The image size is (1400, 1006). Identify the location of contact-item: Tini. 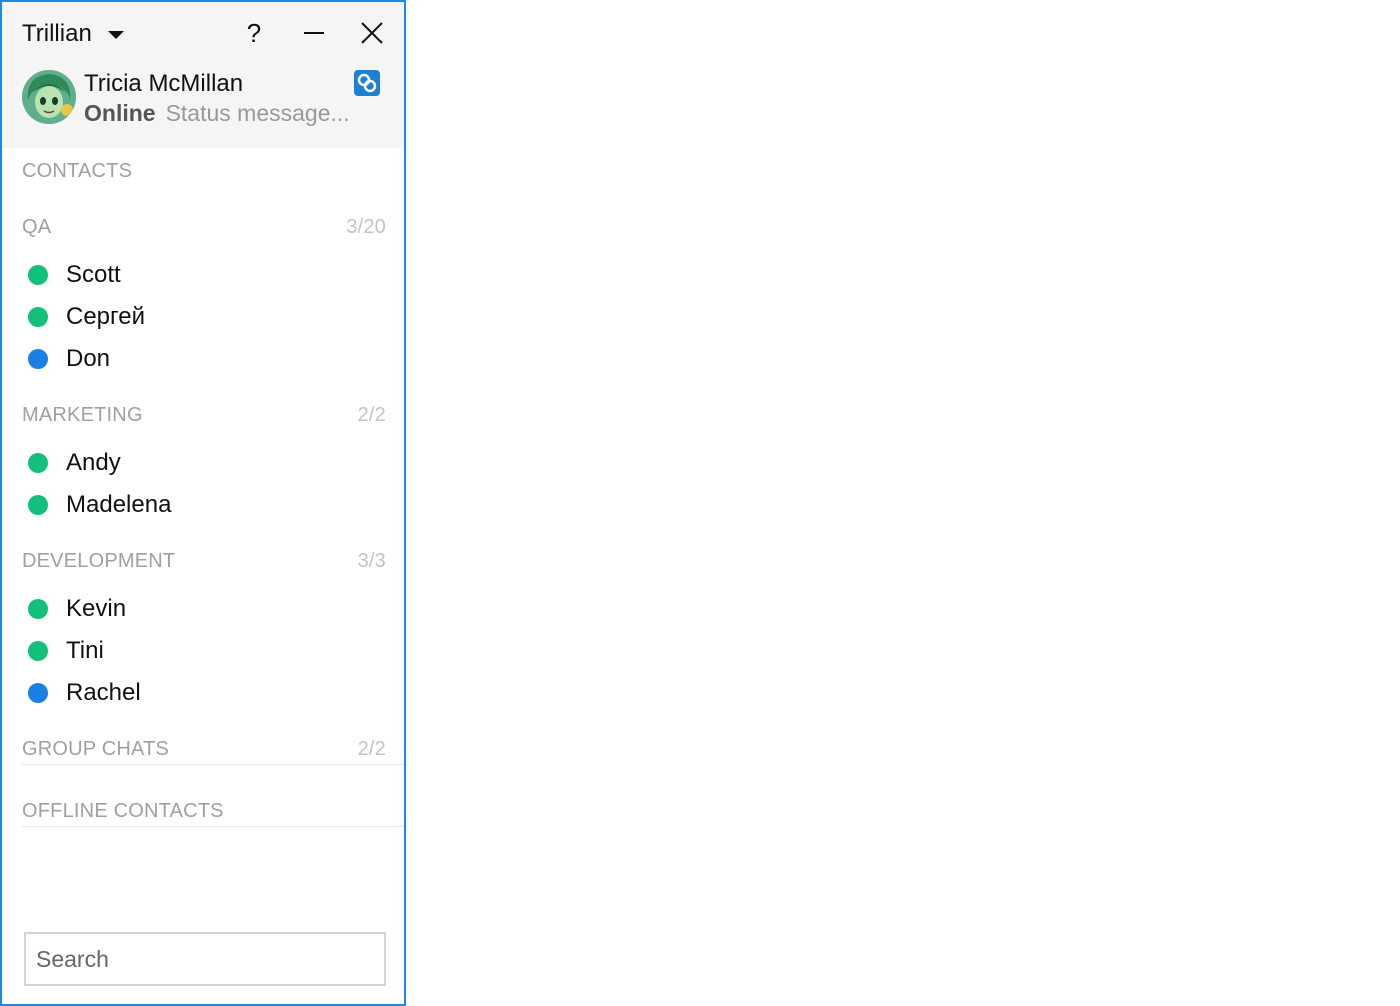
(204, 651).